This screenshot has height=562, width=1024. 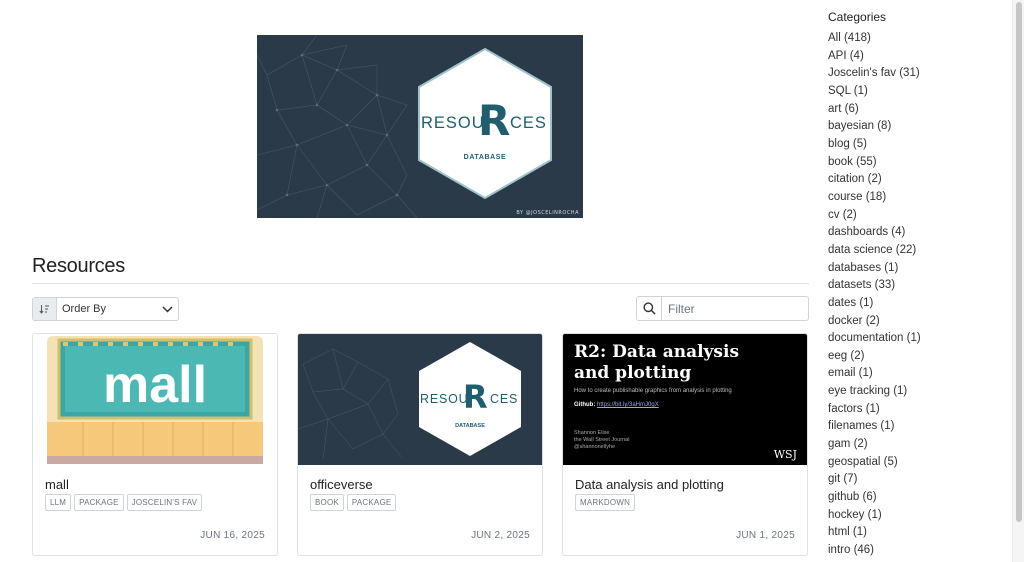 I want to click on category-item: filenames (1), so click(x=913, y=427).